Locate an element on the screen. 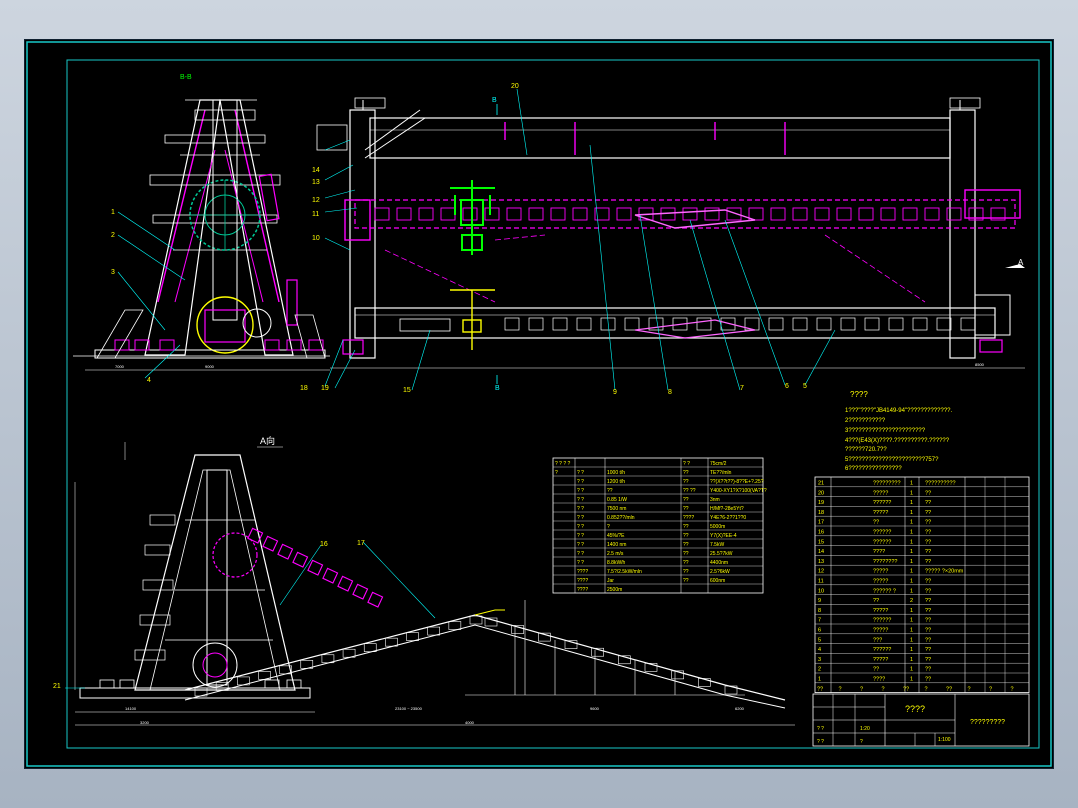 This screenshot has height=808, width=1078. note-line: ??????720.7?? is located at coordinates (866, 450).